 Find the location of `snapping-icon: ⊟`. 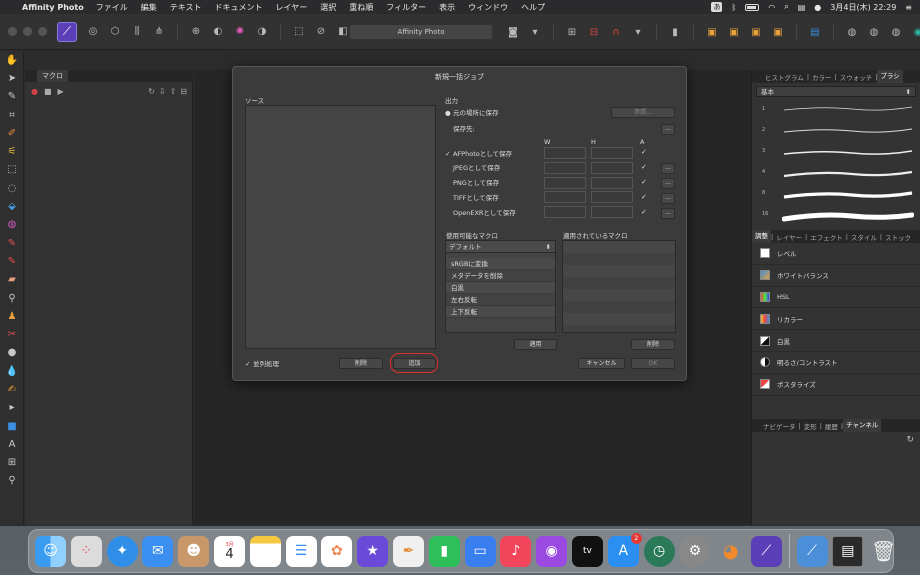

snapping-icon: ⊟ is located at coordinates (594, 32).